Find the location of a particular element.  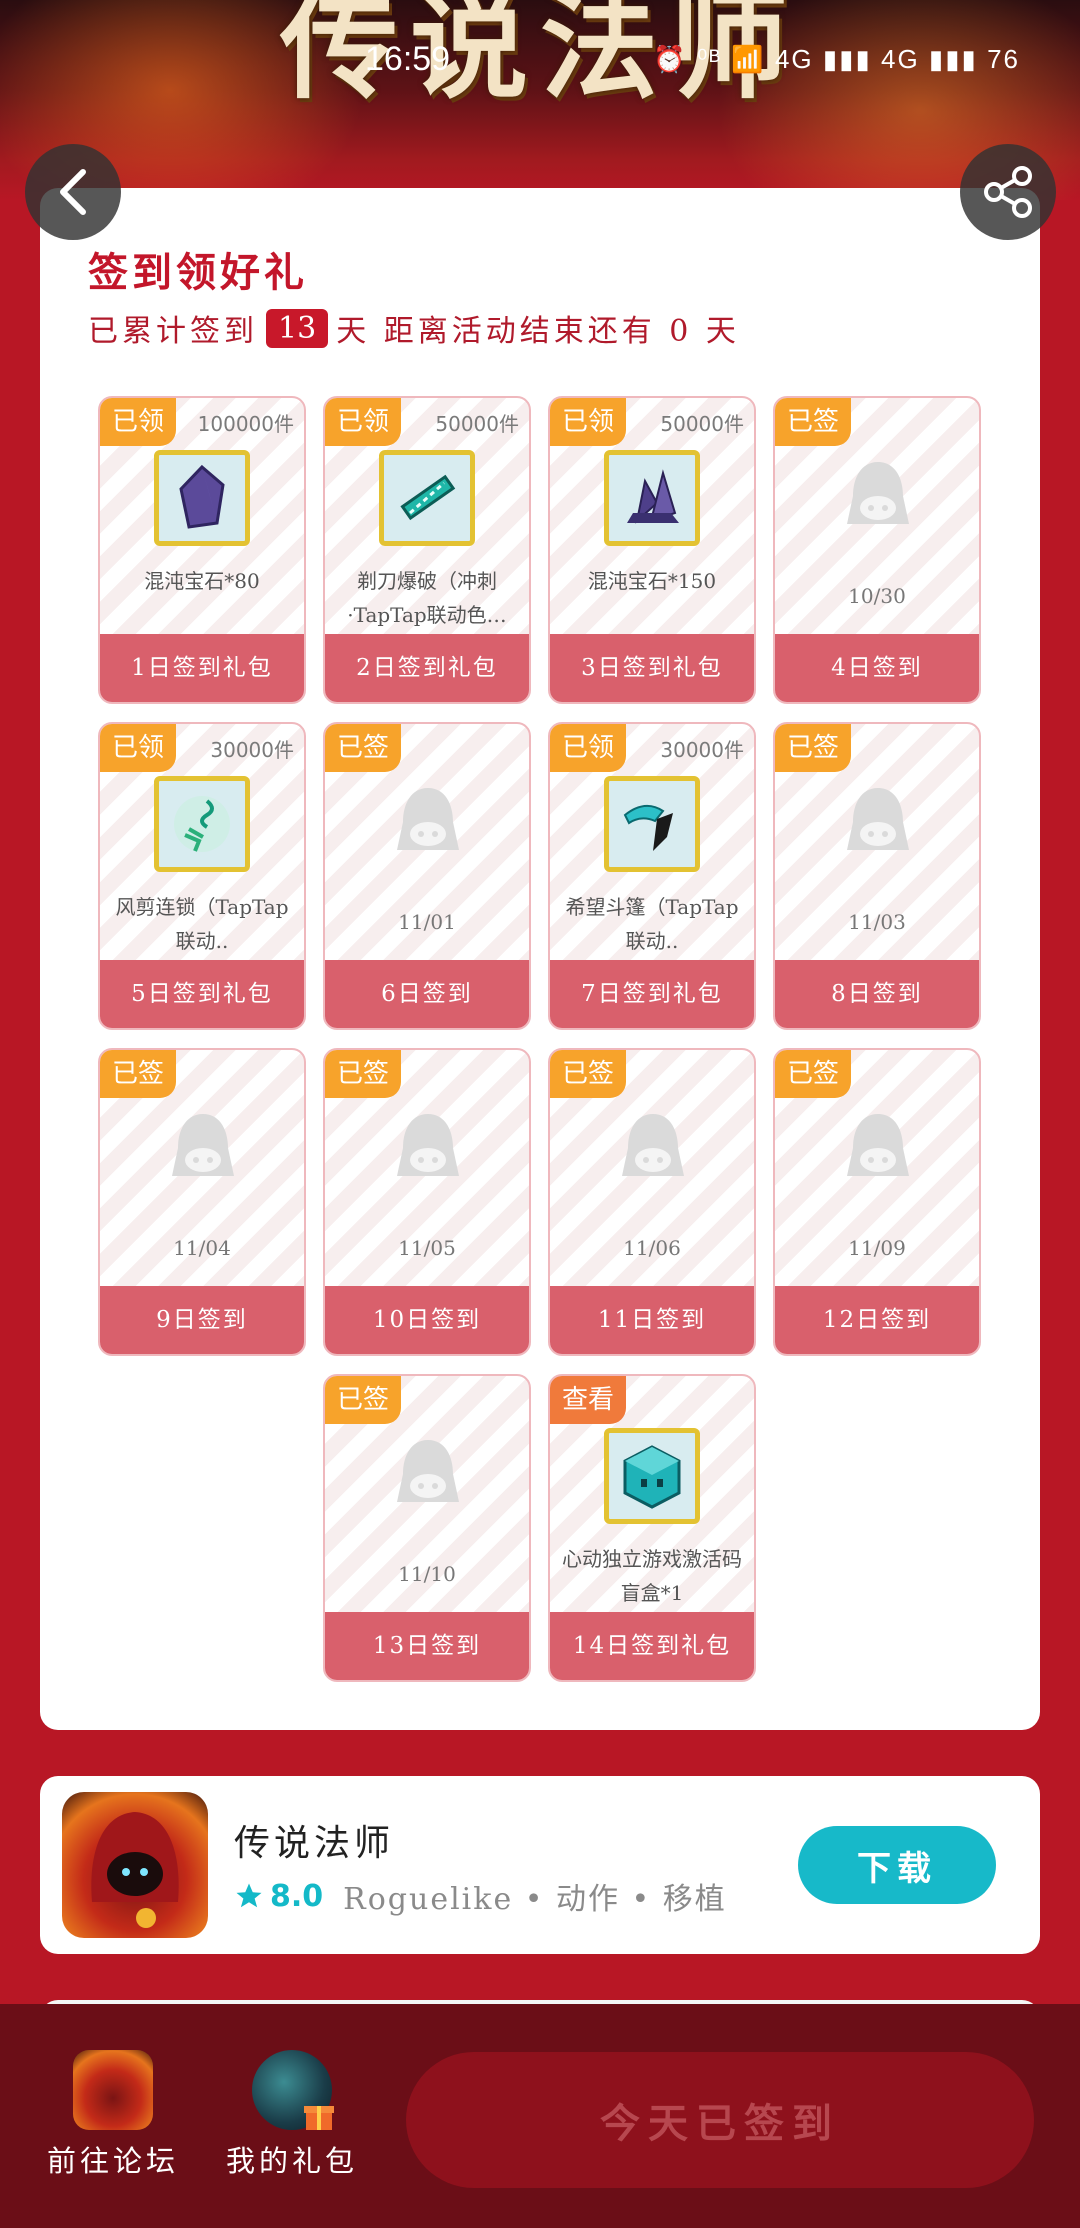

status-icons: ⏰ ⁰ᴮ 📶 4G ▮▮▮ 4G ▮▮▮ 76 is located at coordinates (836, 59).